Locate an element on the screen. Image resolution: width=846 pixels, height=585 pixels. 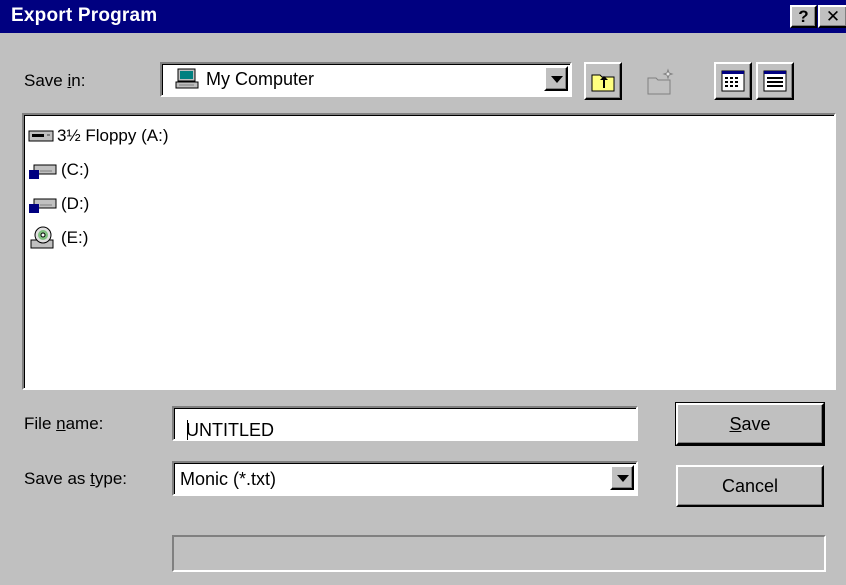
create-new-folder-button is located at coordinates (659, 81).